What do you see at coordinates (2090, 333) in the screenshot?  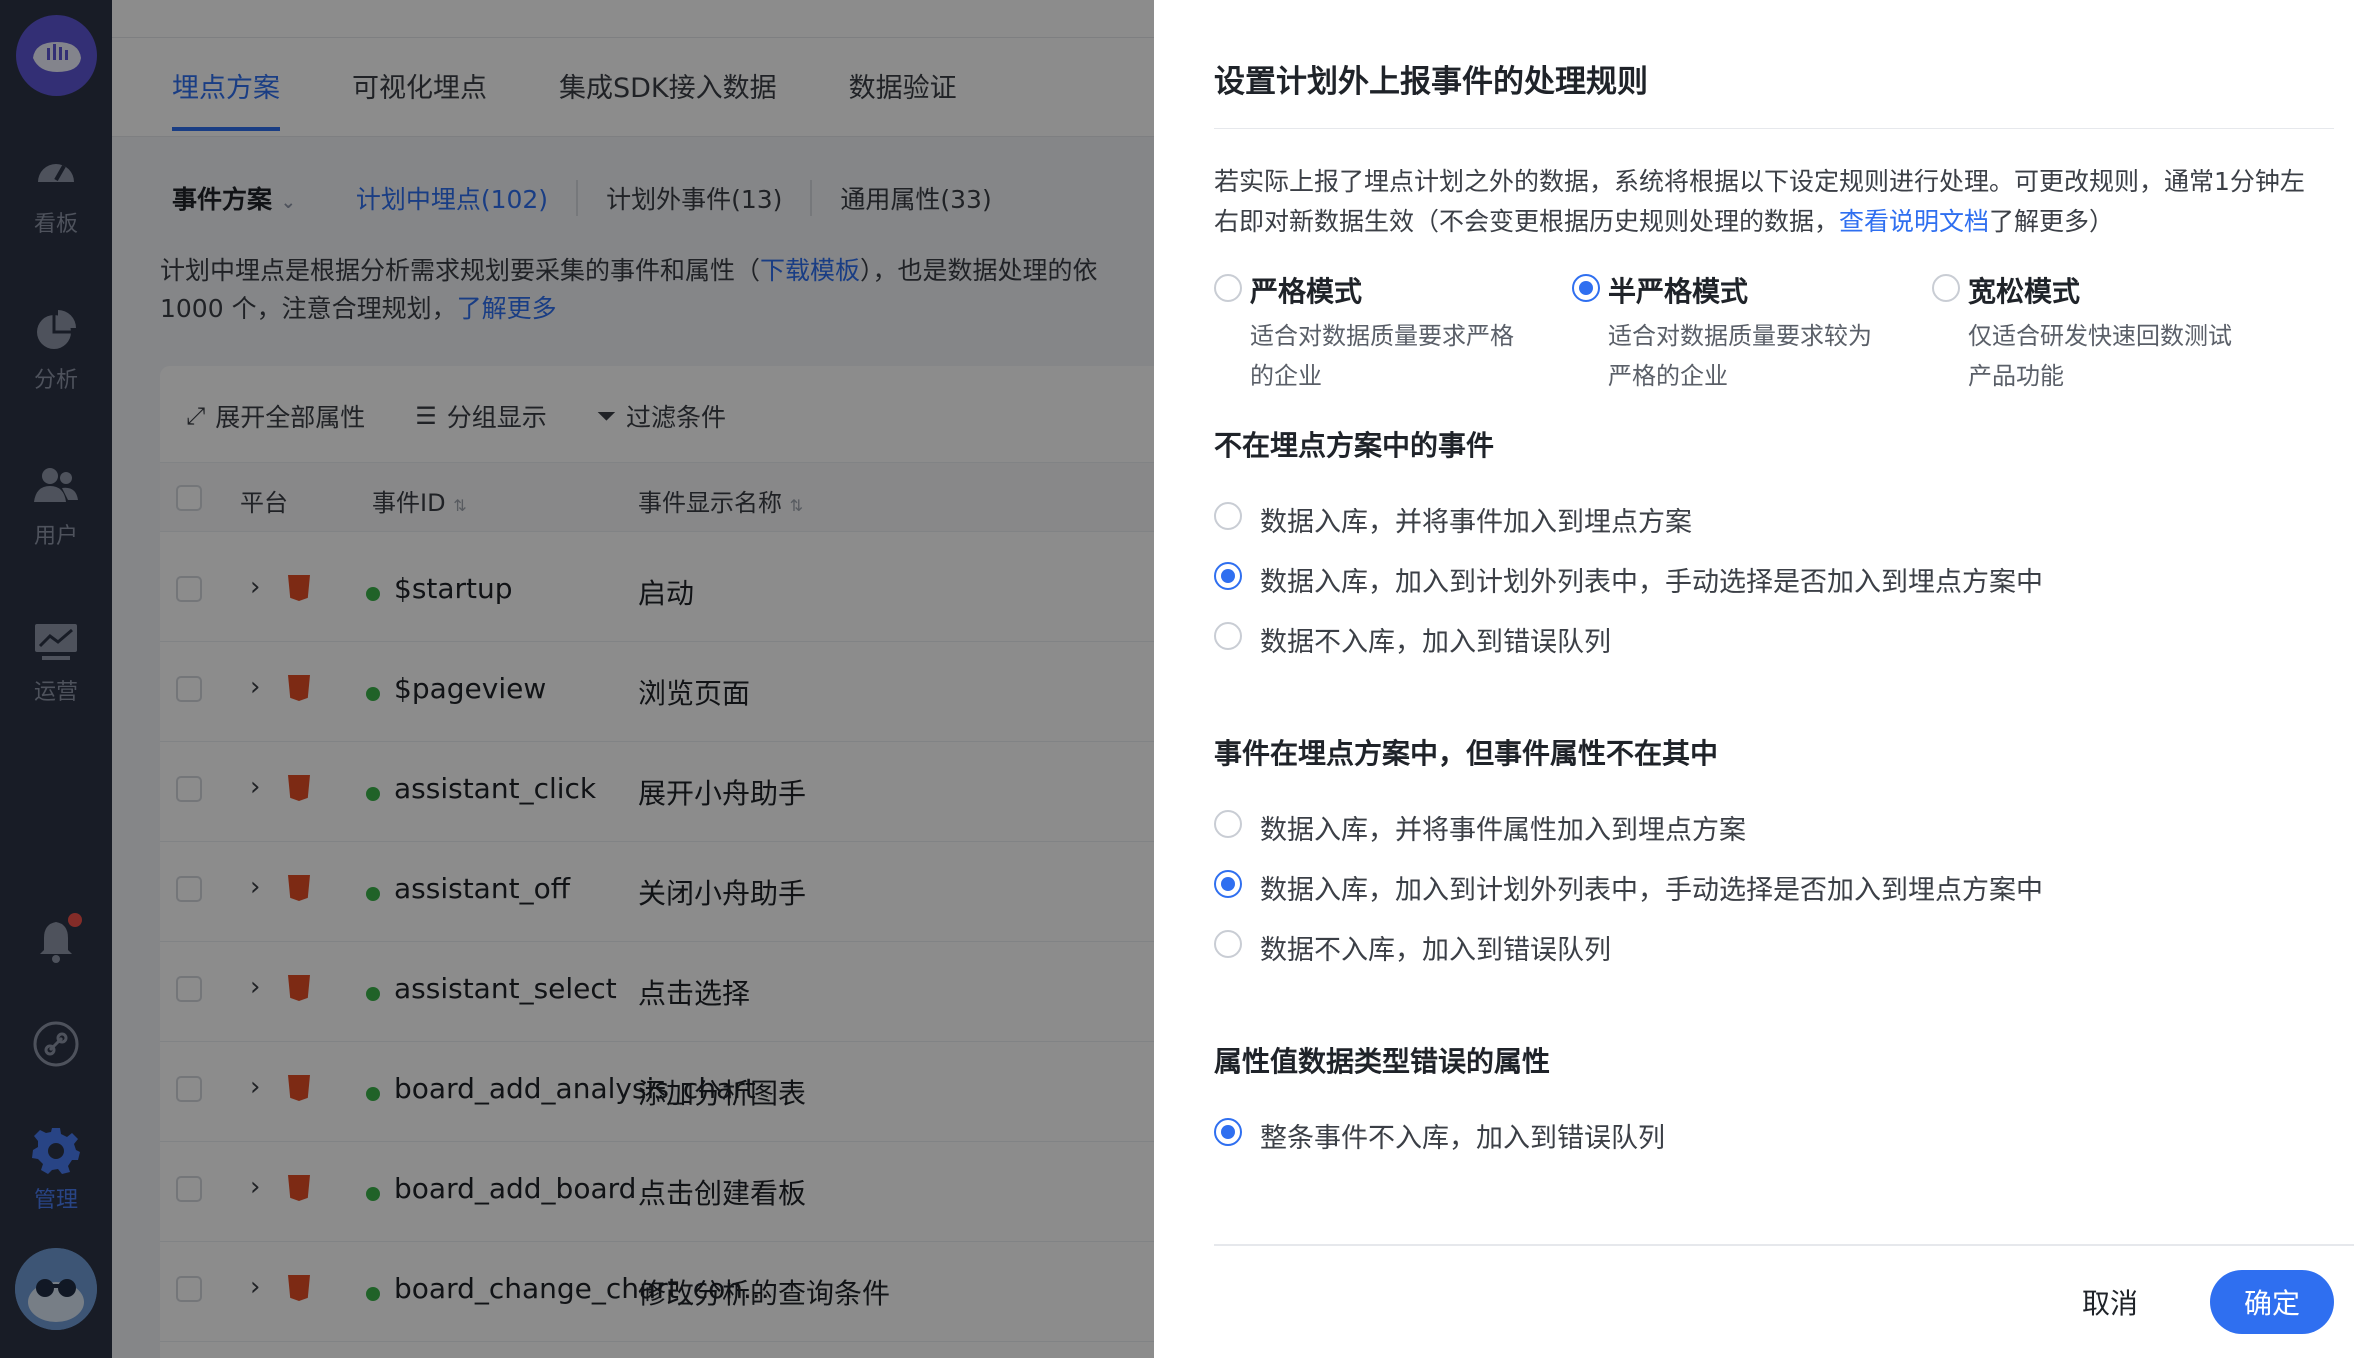 I see `mode-loose: 宽松模式 仅适合研发快速回数测试产品功能` at bounding box center [2090, 333].